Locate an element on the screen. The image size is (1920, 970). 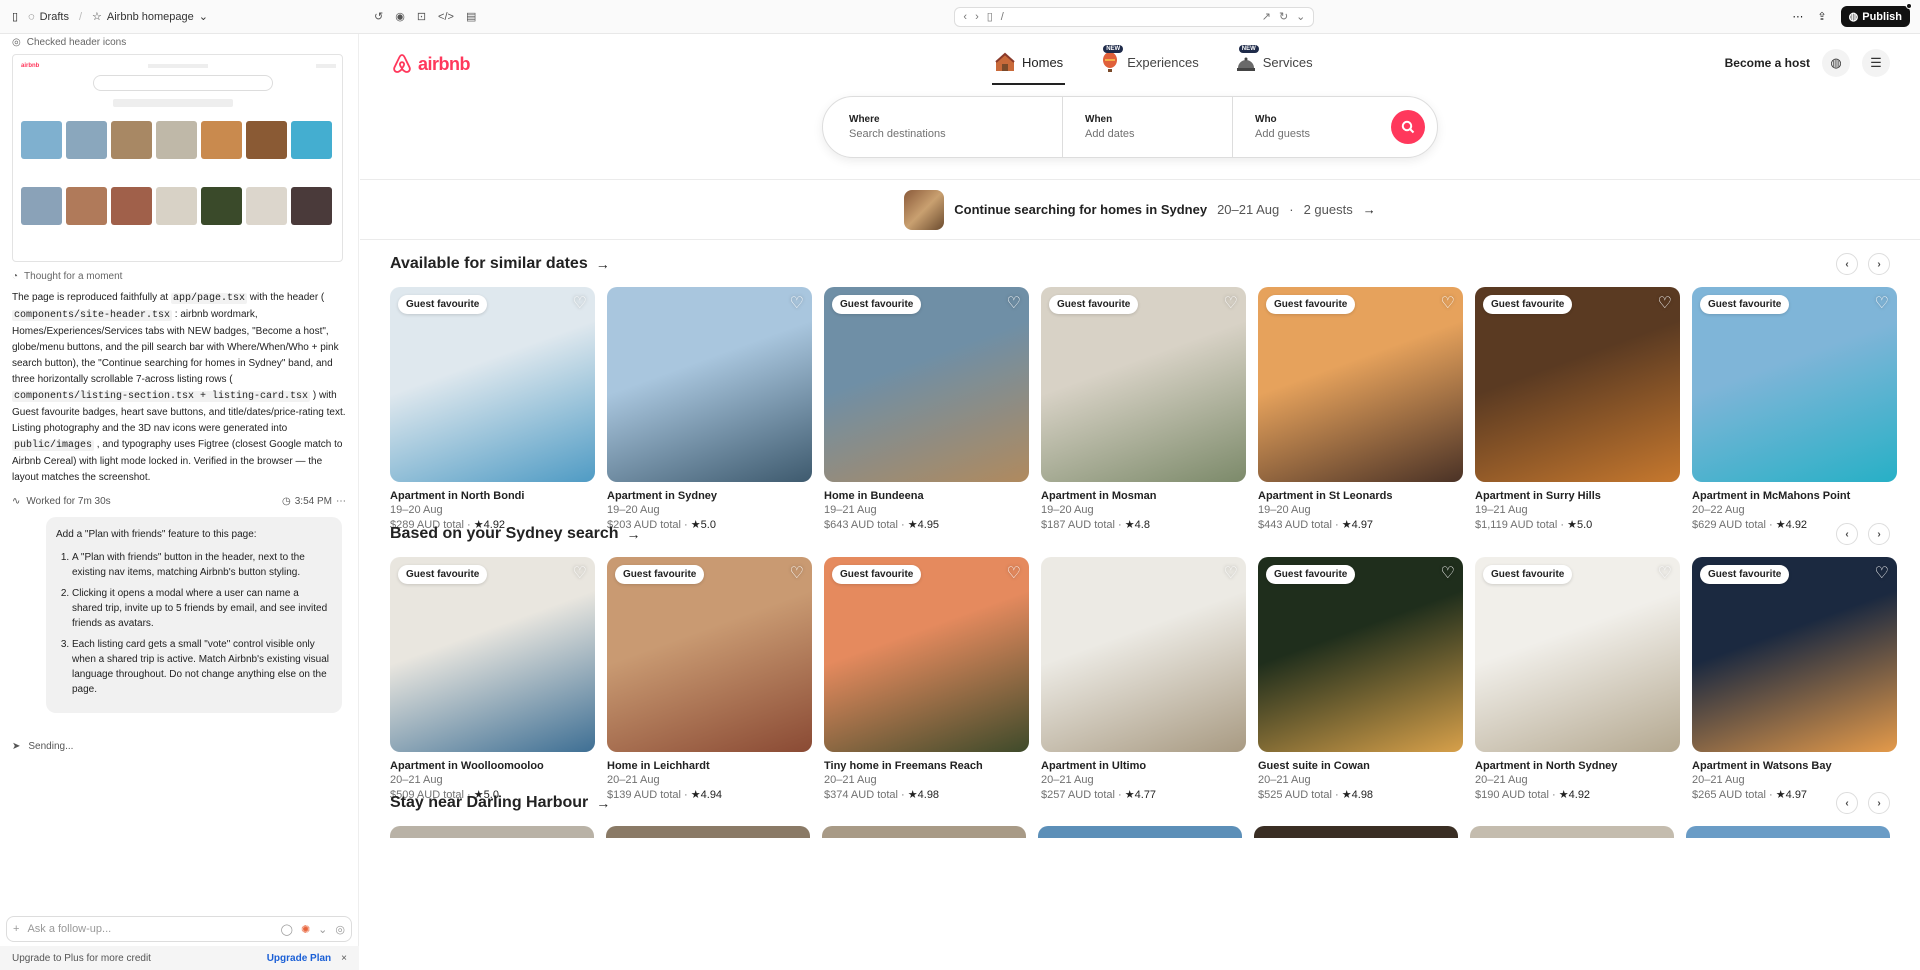
share-icon: ⇪ is located at coordinates (1821, 16).